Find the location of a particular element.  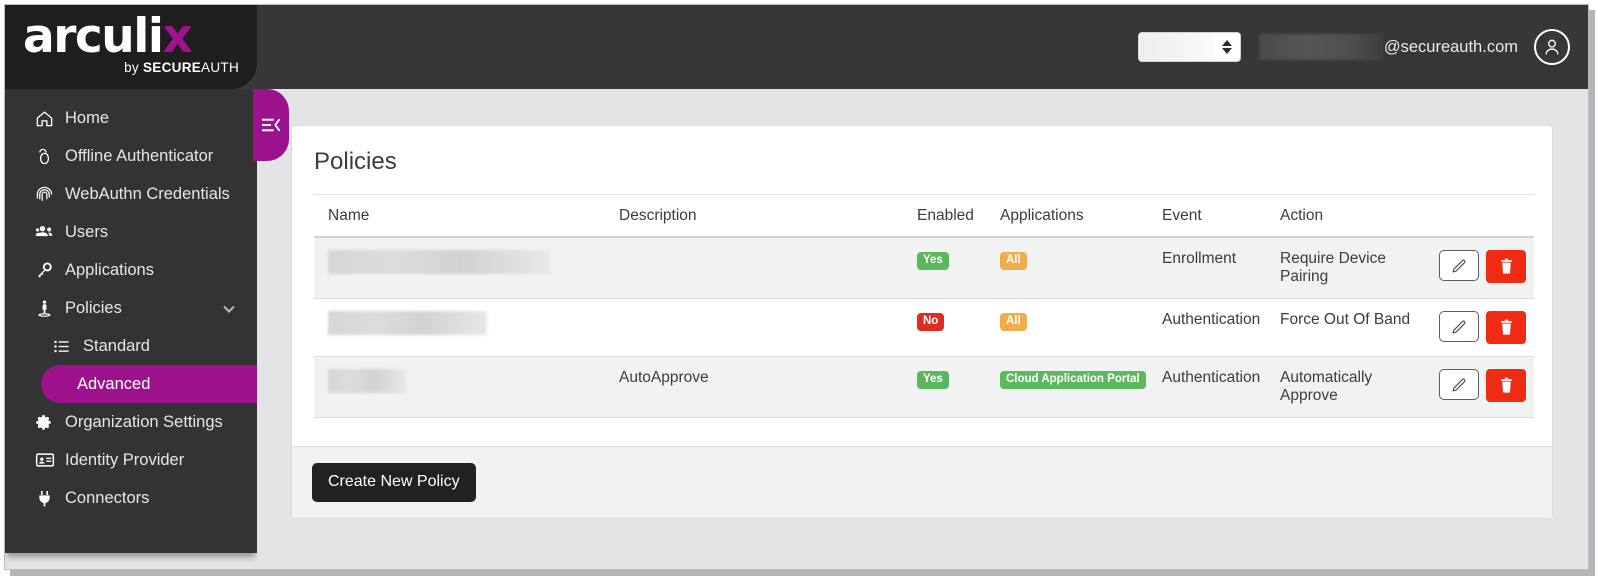

logo-auth-text: AUTH is located at coordinates (220, 67).